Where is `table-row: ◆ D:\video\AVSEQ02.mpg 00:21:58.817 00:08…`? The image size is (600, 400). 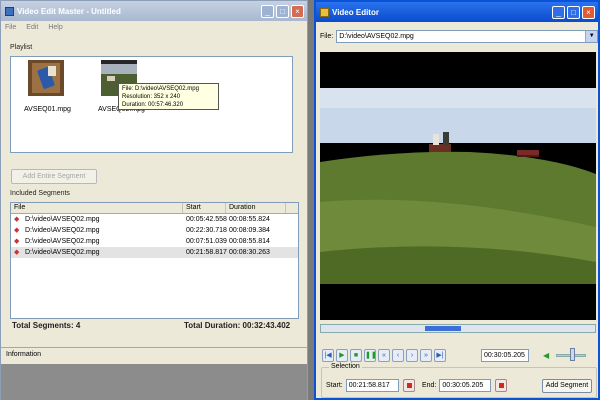 table-row: ◆ D:\video\AVSEQ02.mpg 00:21:58.817 00:08… is located at coordinates (154, 252).